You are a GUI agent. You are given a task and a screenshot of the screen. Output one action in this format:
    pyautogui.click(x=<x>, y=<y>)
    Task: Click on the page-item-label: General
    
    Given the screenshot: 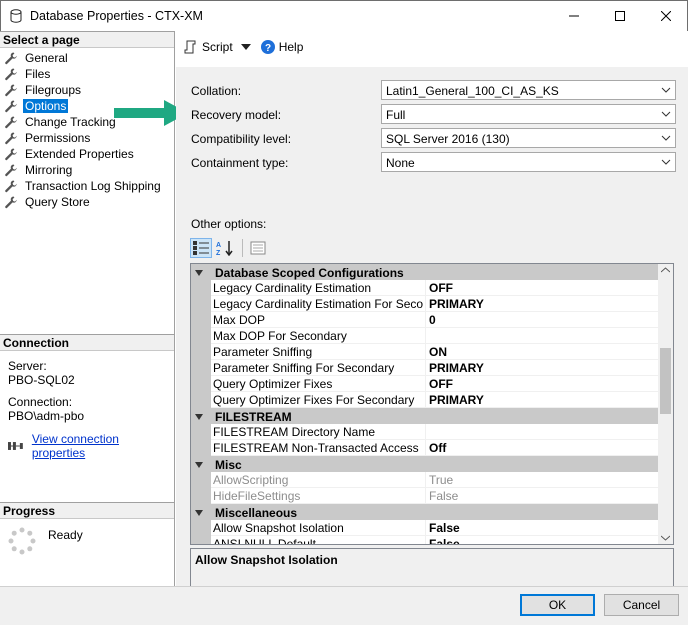 What is the action you would take?
    pyautogui.click(x=46, y=58)
    